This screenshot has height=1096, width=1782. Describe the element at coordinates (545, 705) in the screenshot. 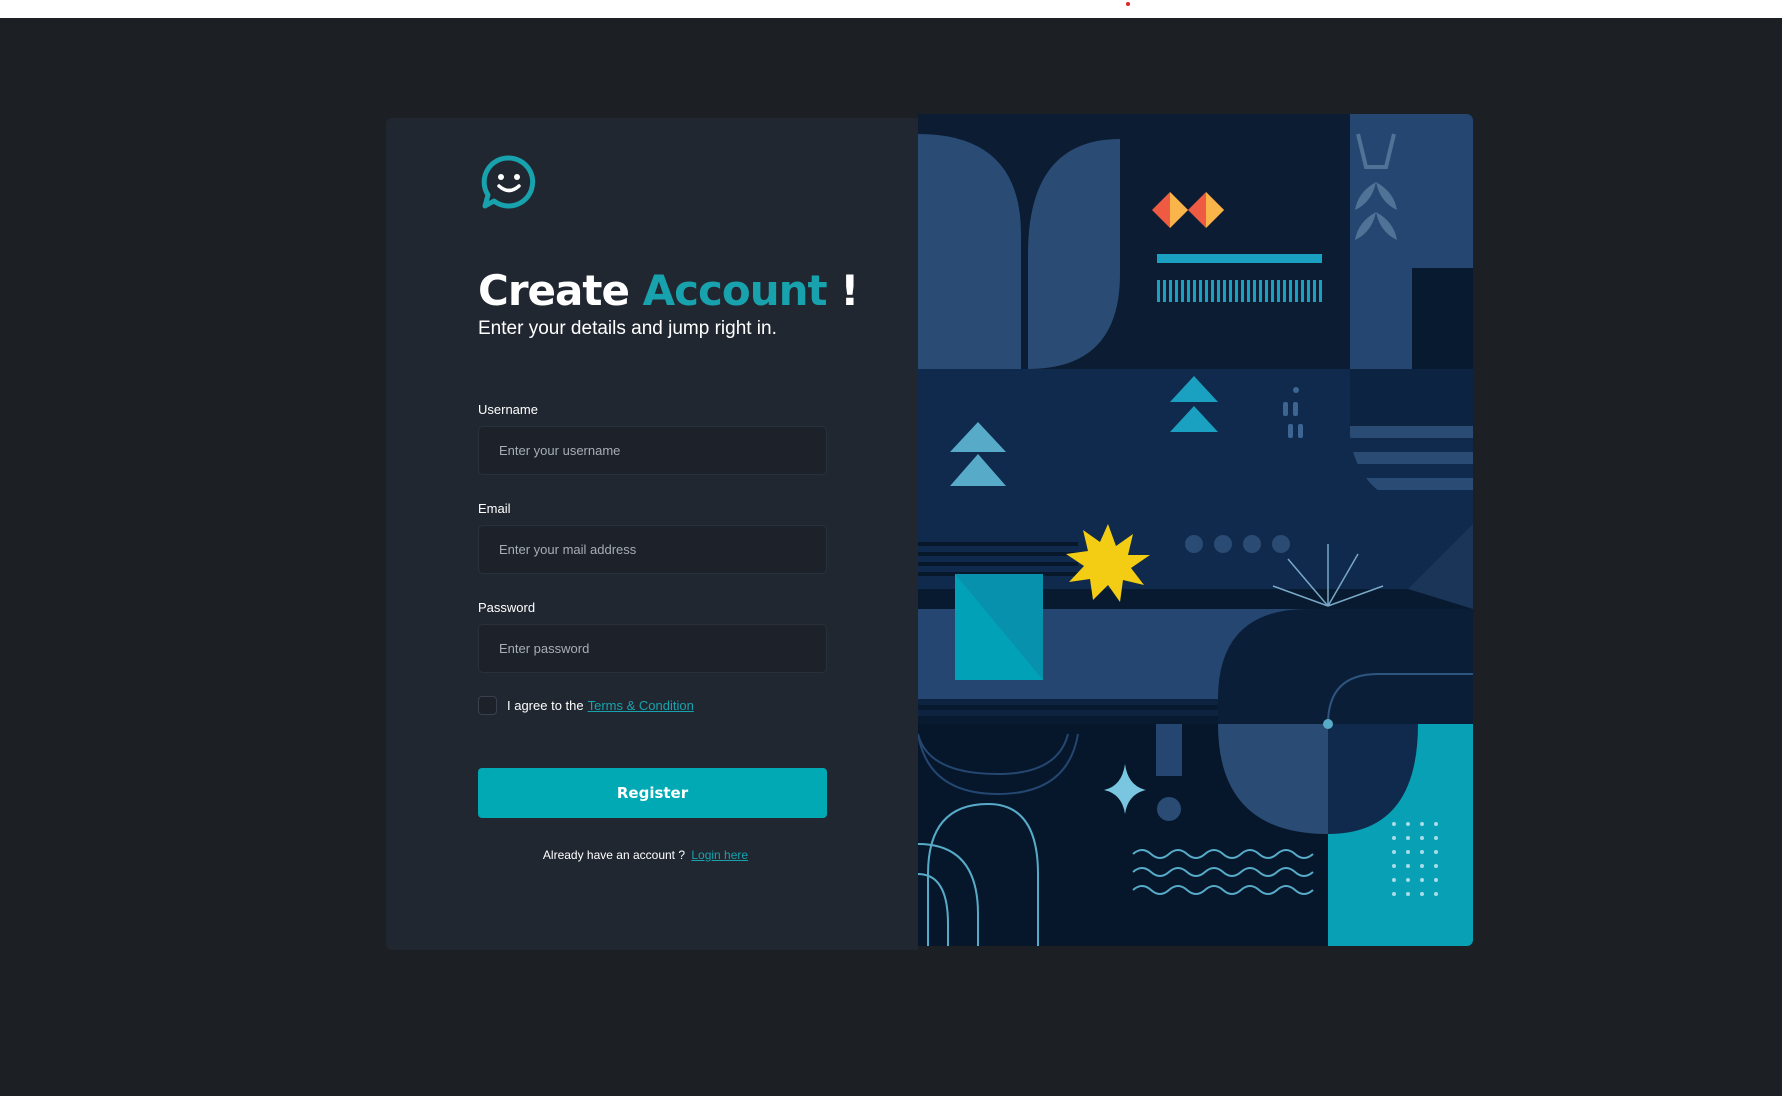

I see `agree-text: I agree to the` at that location.